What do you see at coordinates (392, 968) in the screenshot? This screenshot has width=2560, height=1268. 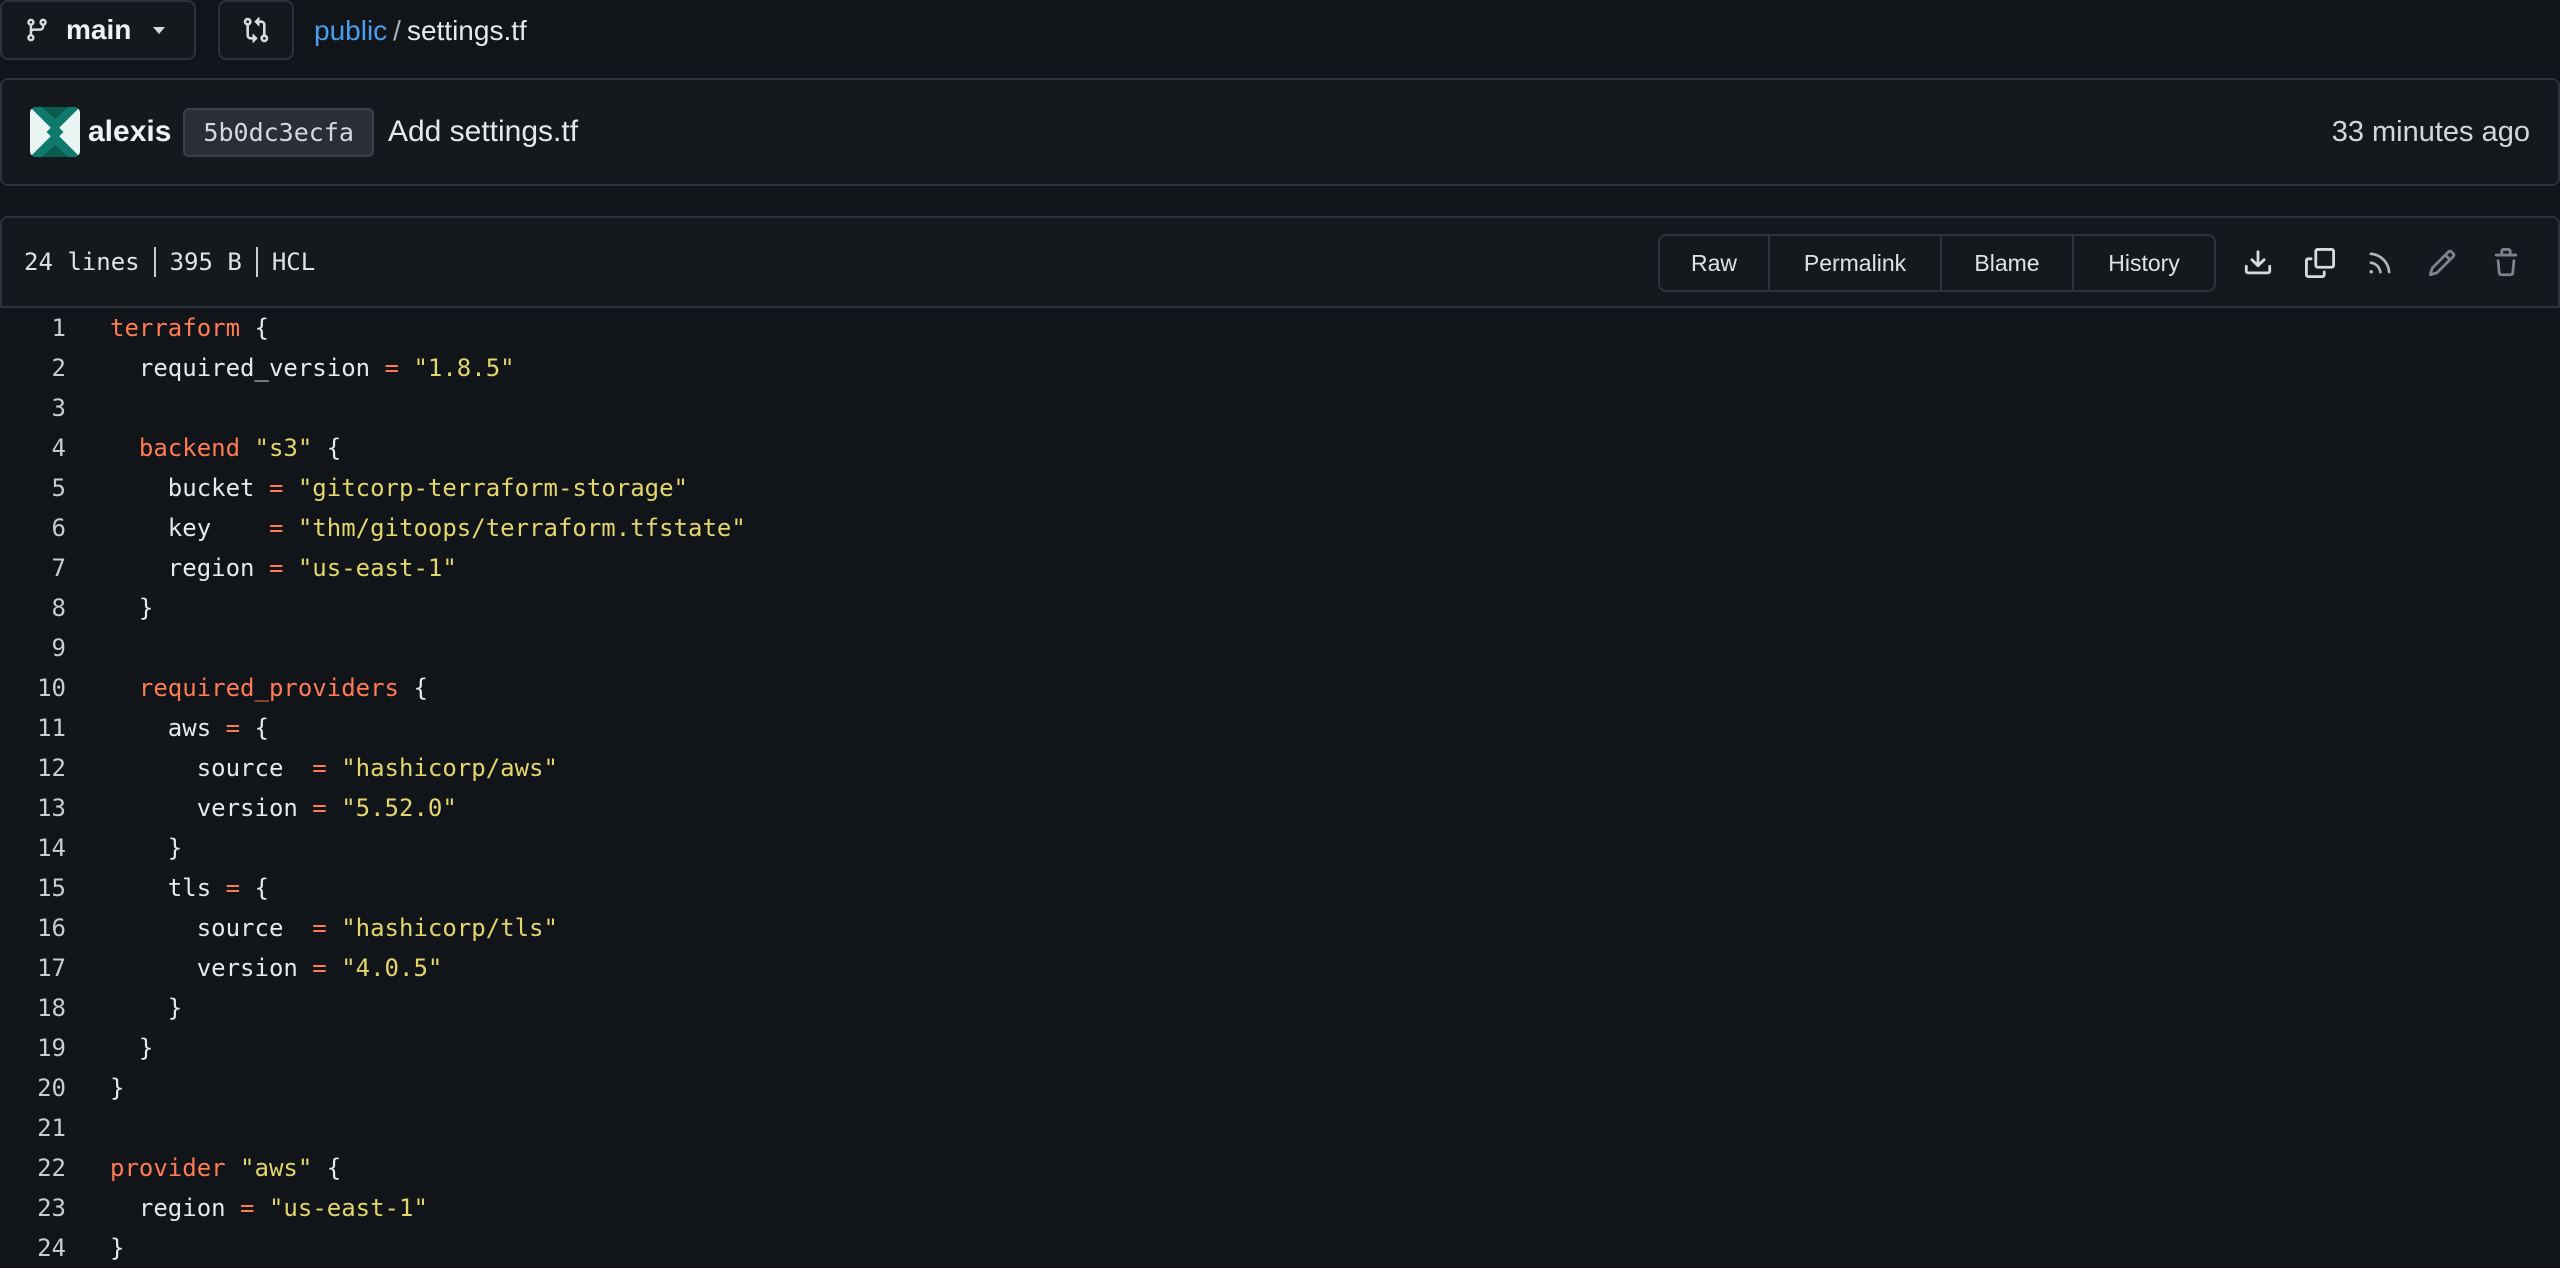 I see `code-token: "4.0.5"` at bounding box center [392, 968].